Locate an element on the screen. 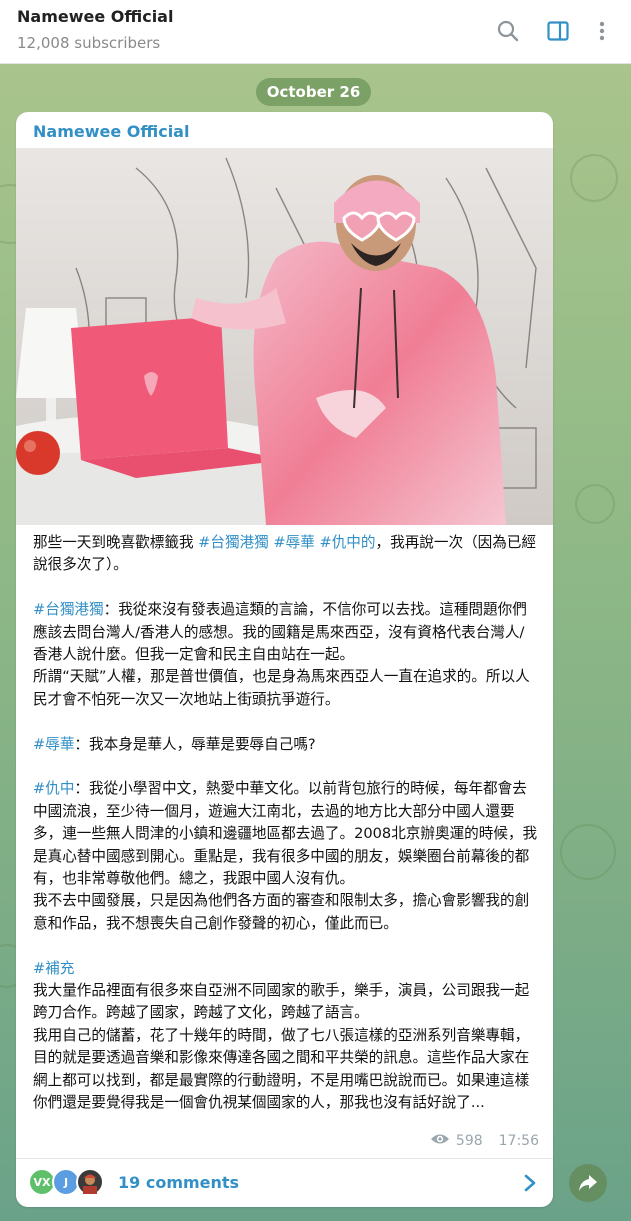 The image size is (631, 1221). share-button is located at coordinates (588, 1183).